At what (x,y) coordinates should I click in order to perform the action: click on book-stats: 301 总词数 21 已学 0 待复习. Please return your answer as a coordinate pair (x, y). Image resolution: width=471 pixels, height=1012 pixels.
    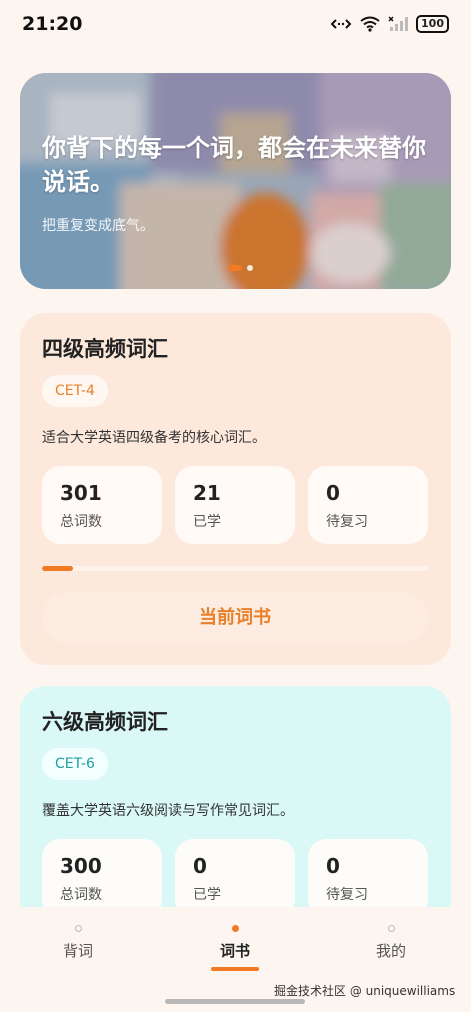
    Looking at the image, I should click on (235, 505).